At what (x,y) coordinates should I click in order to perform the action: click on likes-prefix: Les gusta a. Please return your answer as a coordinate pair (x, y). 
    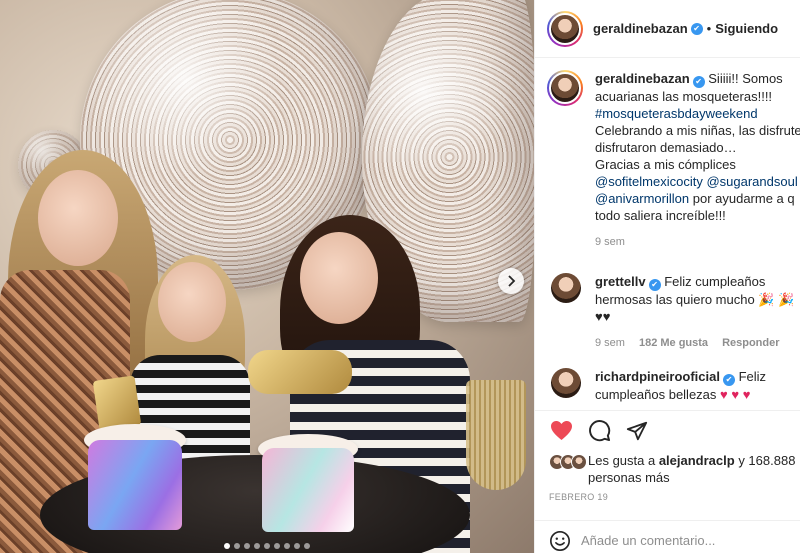
    Looking at the image, I should click on (623, 460).